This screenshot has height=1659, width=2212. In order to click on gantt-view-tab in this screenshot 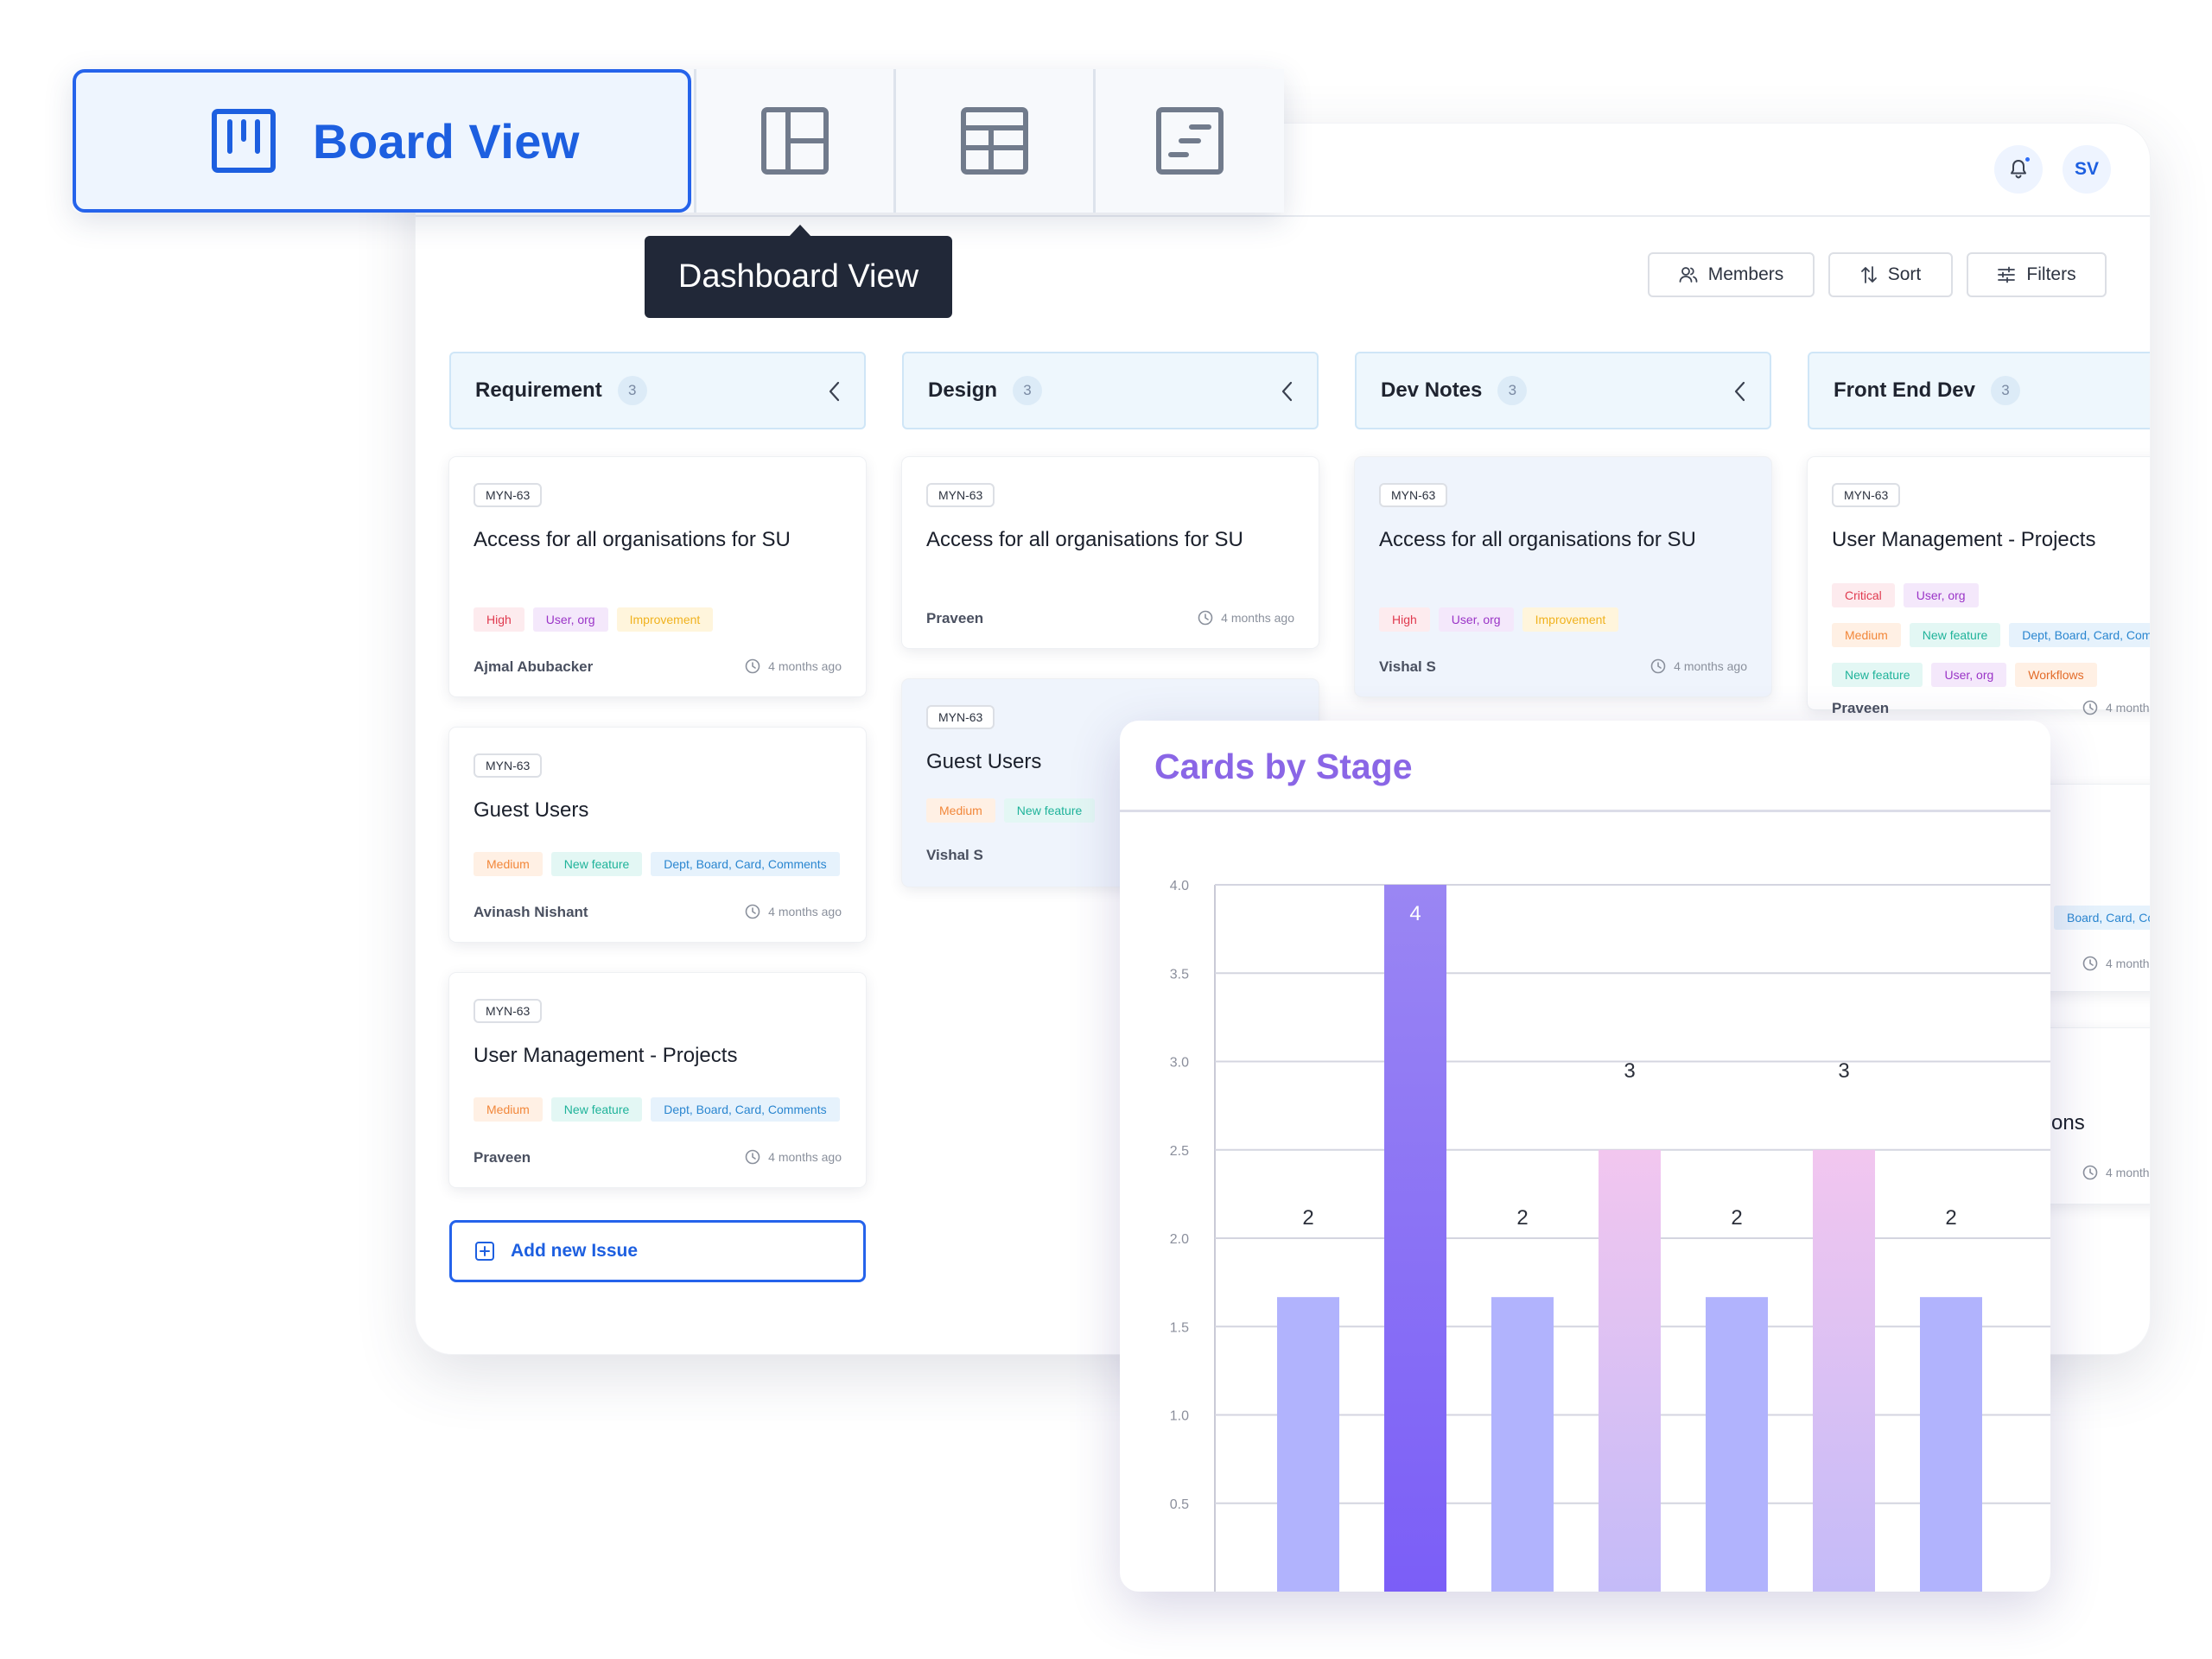, I will do `click(1188, 141)`.